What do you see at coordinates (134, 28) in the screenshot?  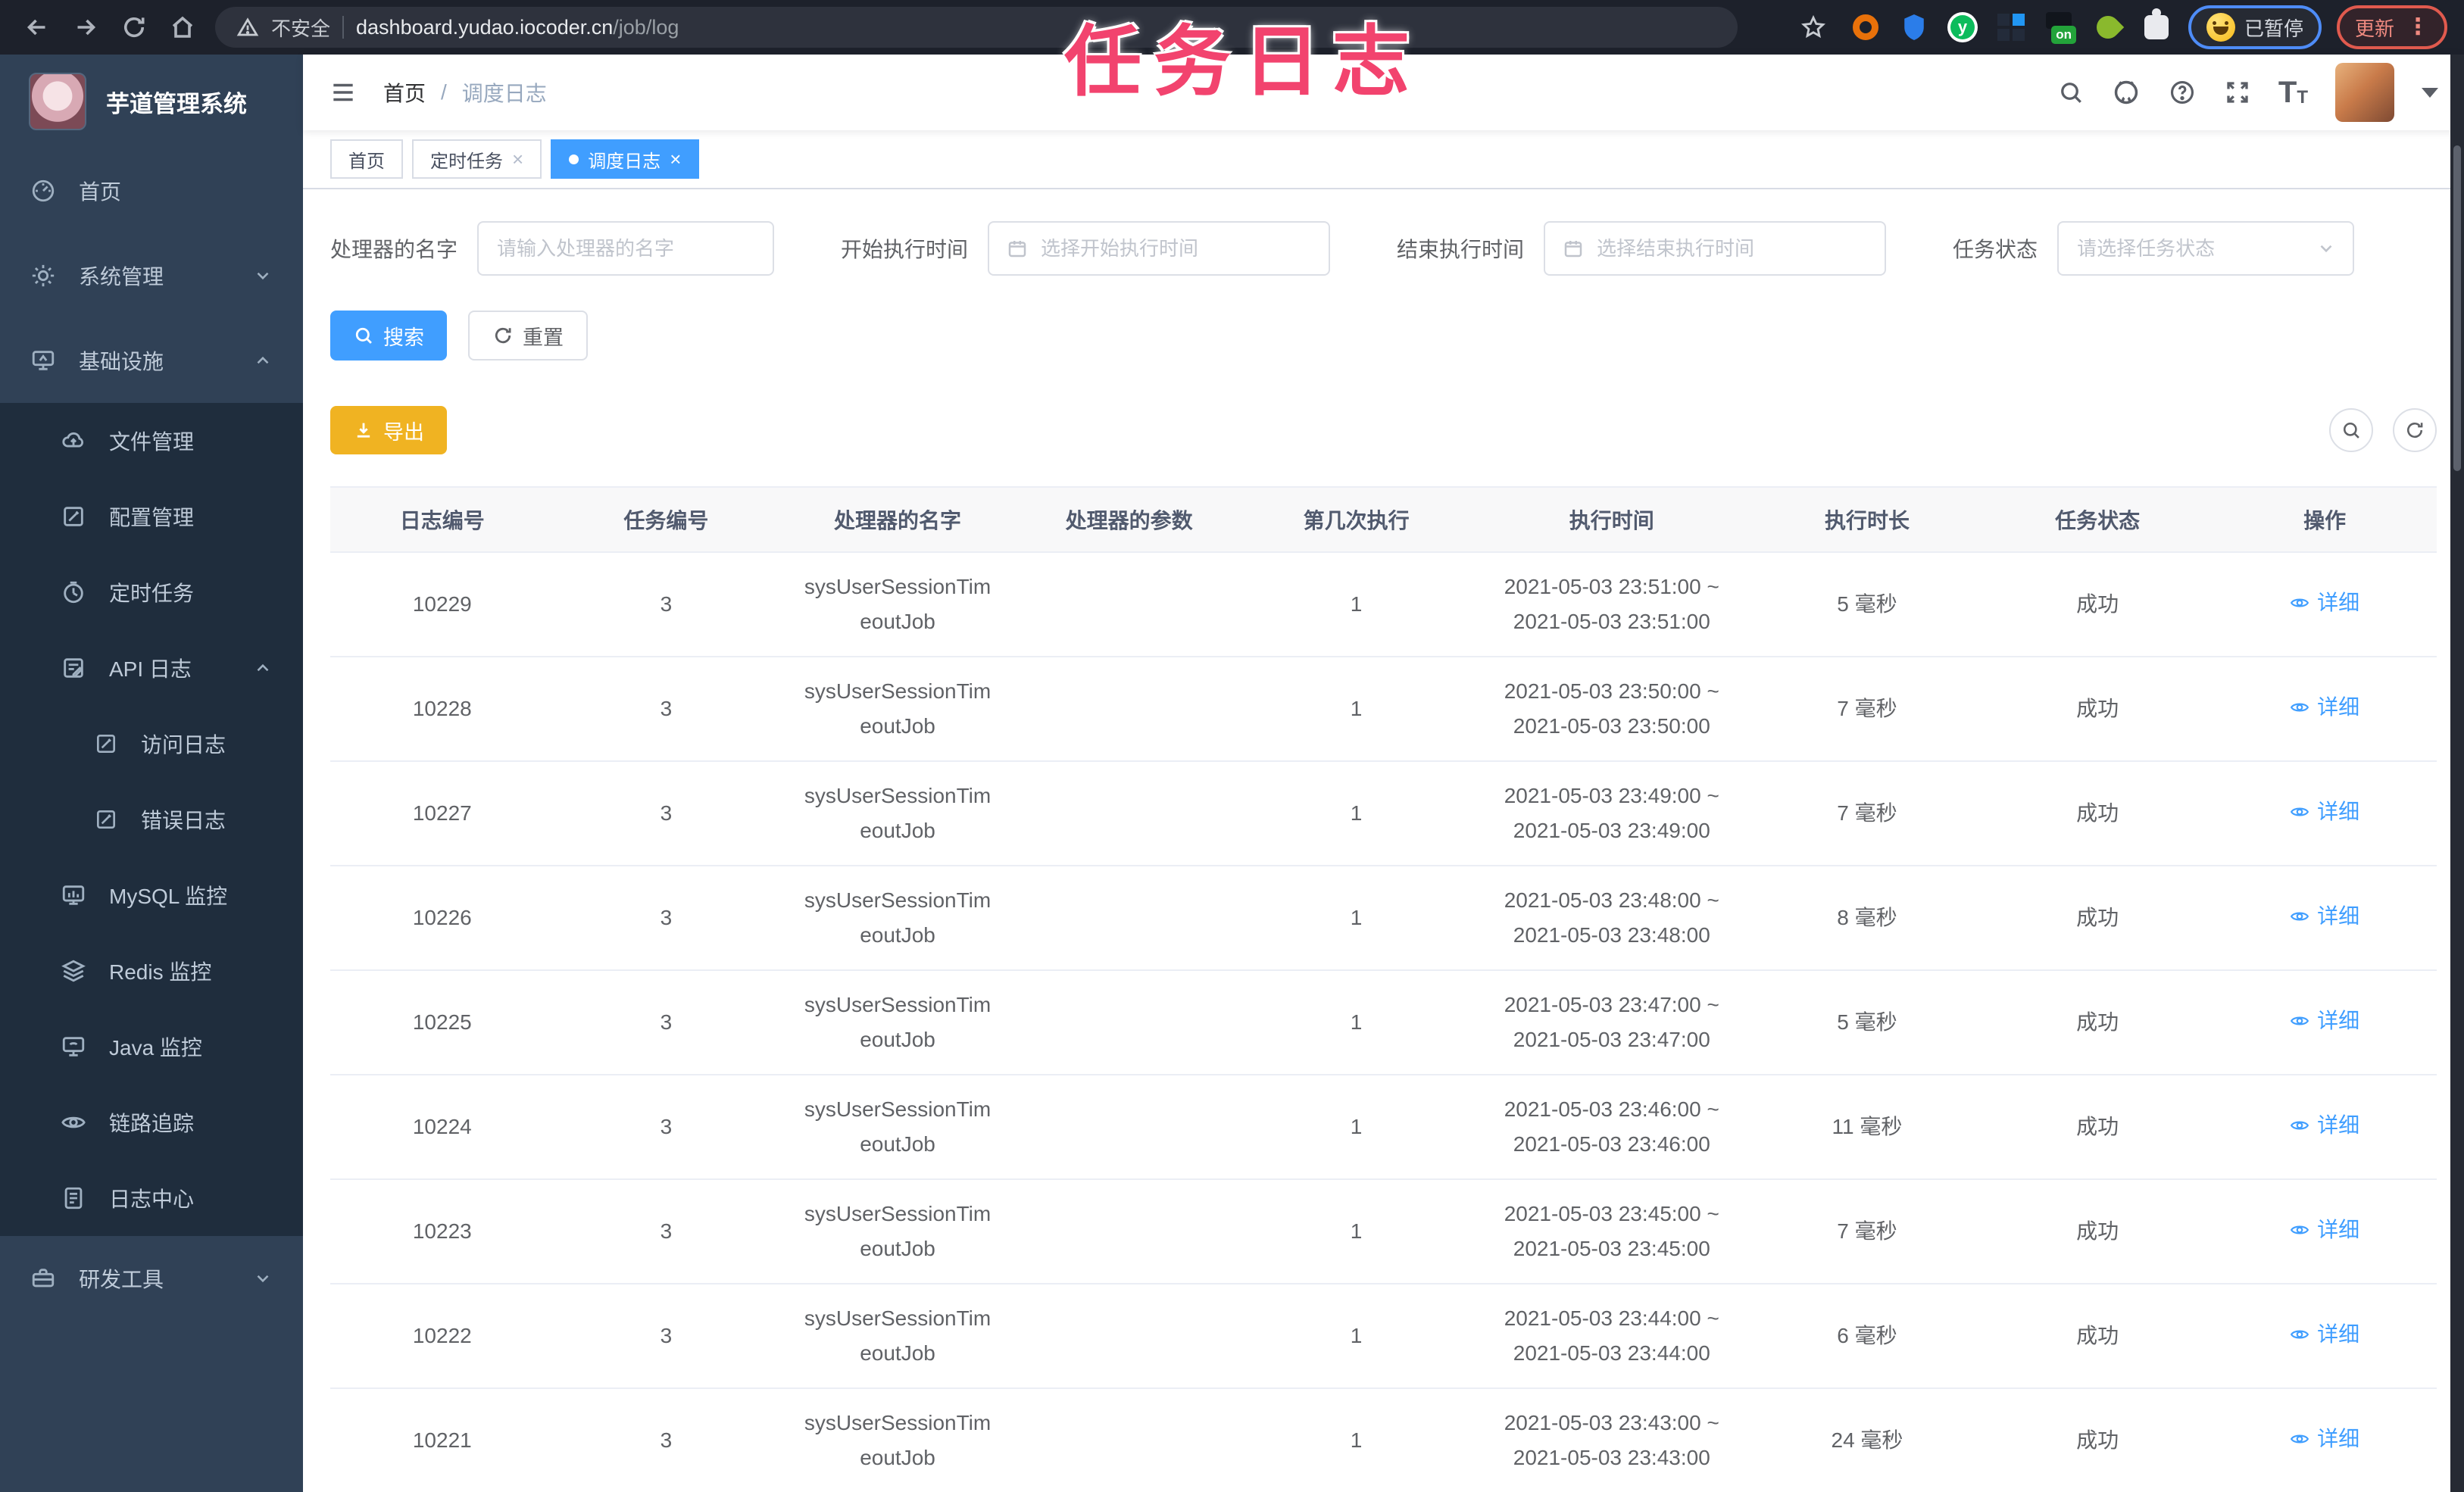 I see `reload-icon` at bounding box center [134, 28].